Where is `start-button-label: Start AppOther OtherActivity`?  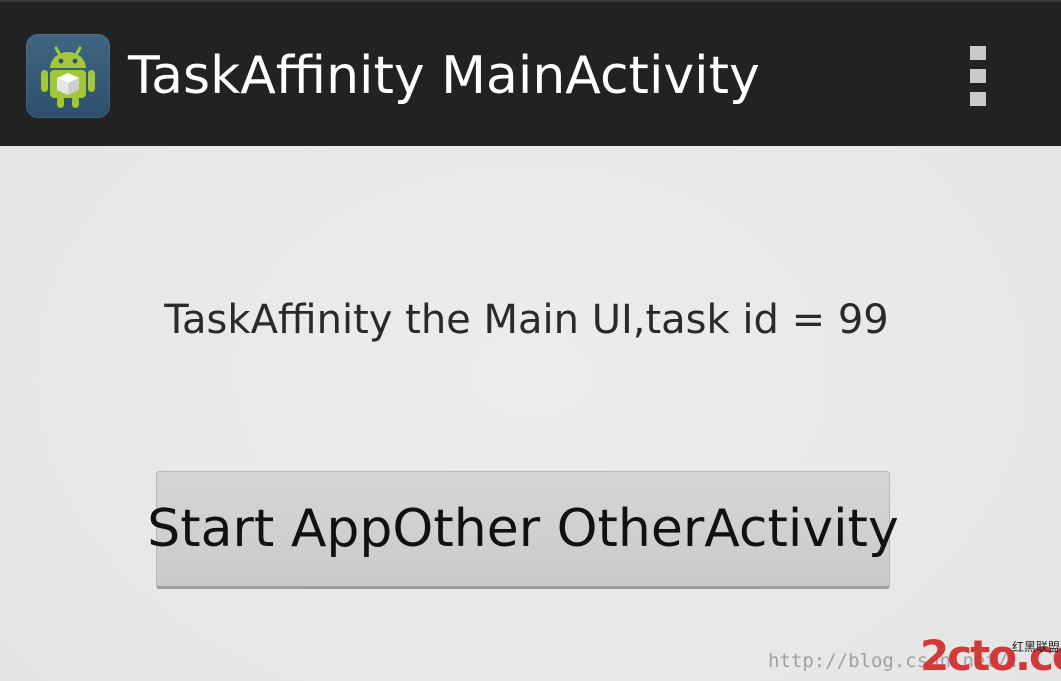 start-button-label: Start AppOther OtherActivity is located at coordinates (523, 529).